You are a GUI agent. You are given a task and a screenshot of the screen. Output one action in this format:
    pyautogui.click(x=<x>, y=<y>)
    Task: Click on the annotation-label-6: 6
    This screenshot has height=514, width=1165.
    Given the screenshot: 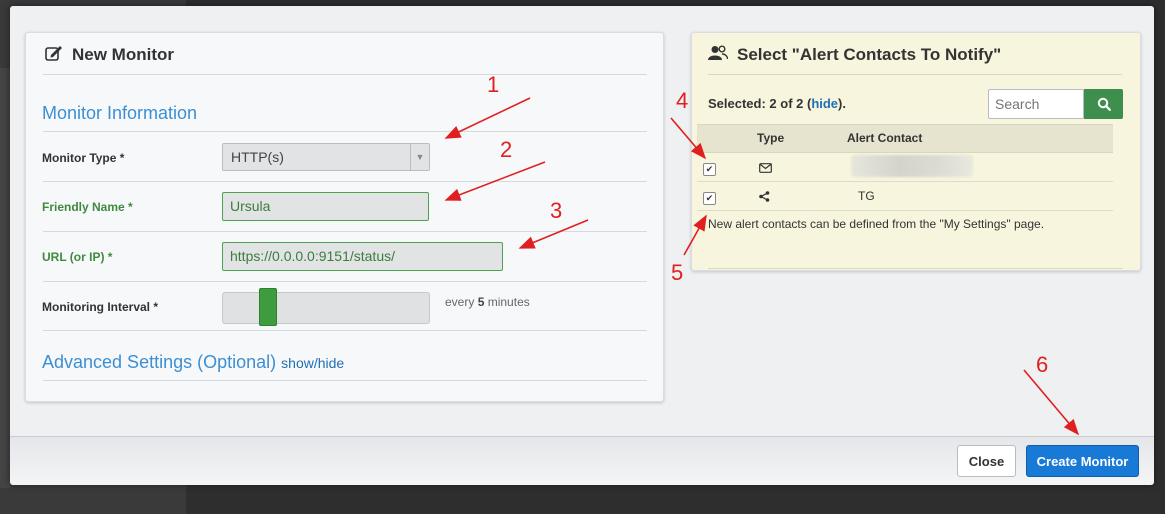 What is the action you would take?
    pyautogui.click(x=1042, y=364)
    